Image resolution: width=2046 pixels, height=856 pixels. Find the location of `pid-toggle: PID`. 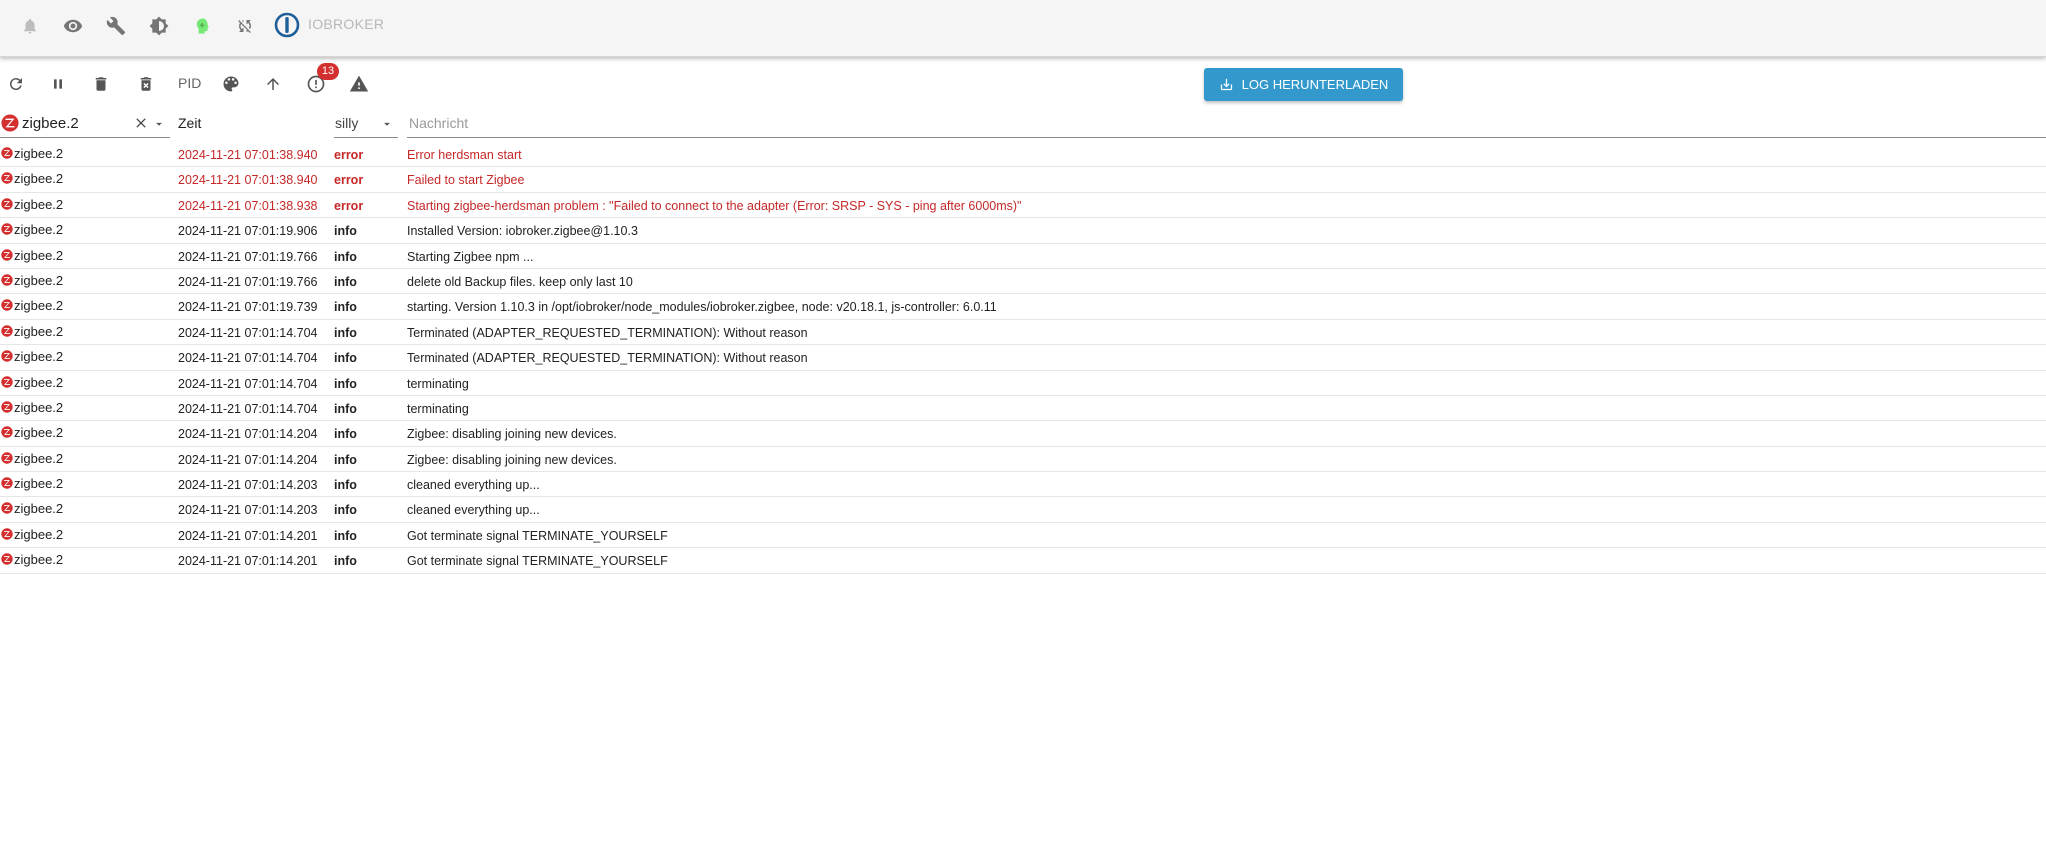

pid-toggle: PID is located at coordinates (189, 83).